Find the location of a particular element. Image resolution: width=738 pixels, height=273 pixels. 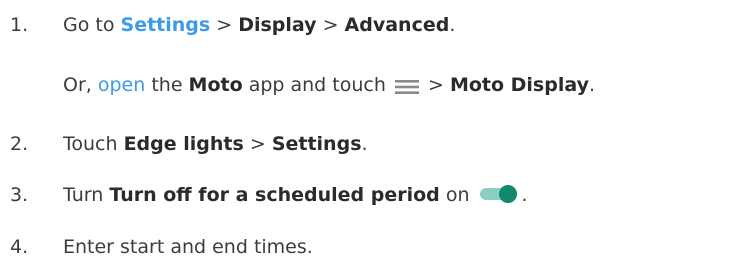

step-number: 2. is located at coordinates (19, 144).